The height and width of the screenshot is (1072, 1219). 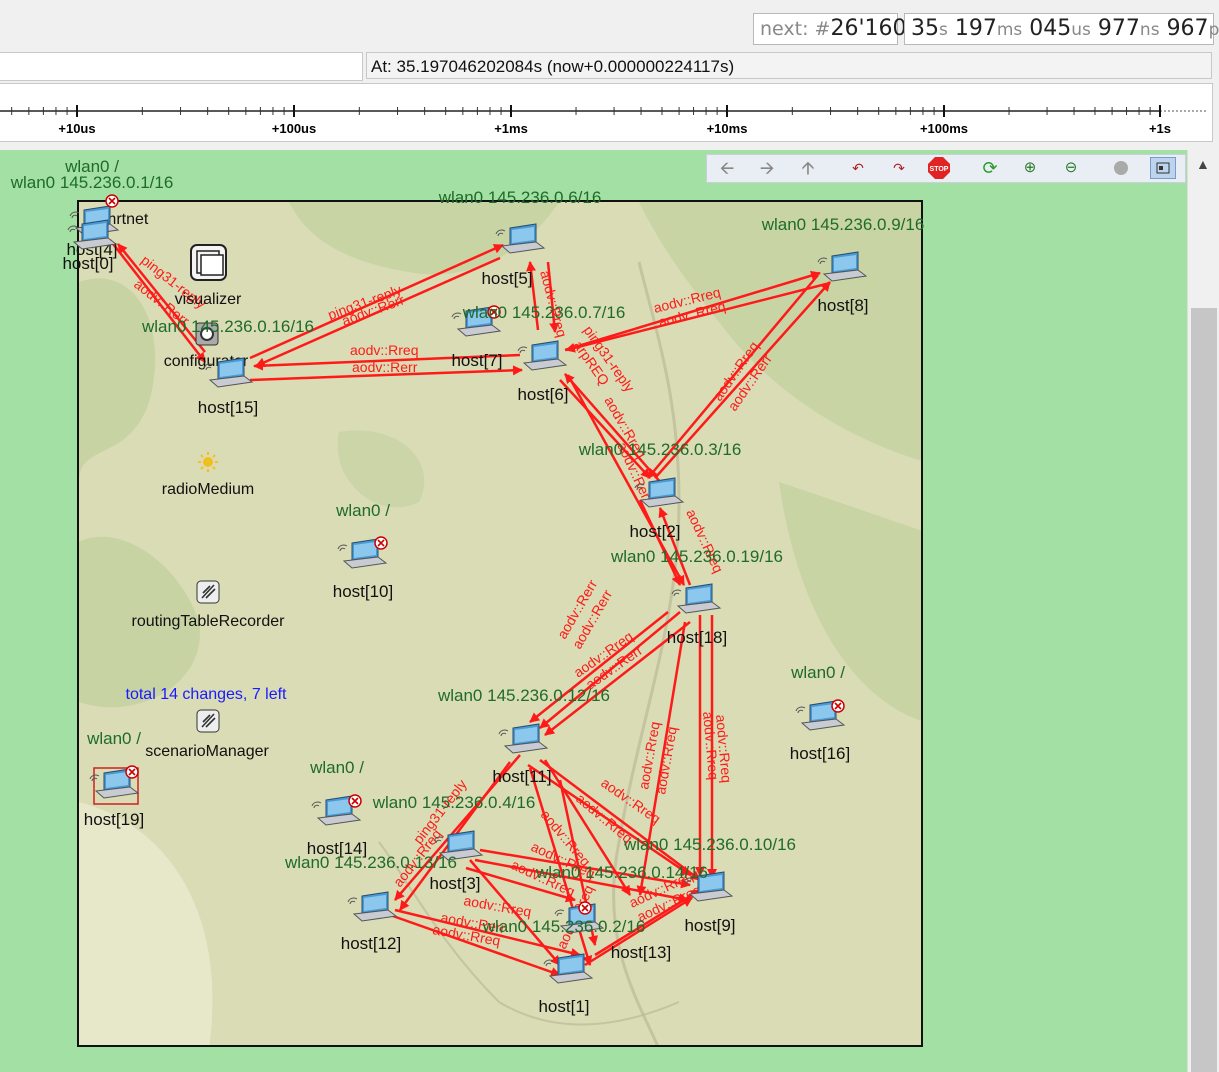 What do you see at coordinates (820, 713) in the screenshot?
I see `host-node: host[16] wlan0 /` at bounding box center [820, 713].